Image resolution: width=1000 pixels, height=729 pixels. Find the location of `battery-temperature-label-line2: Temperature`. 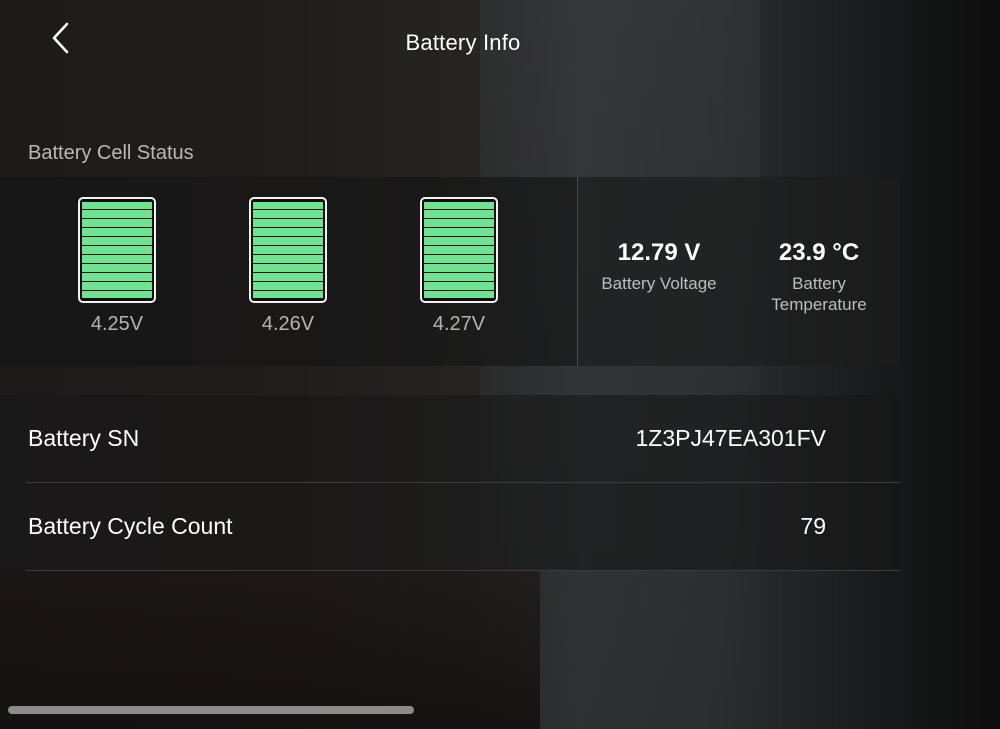

battery-temperature-label-line2: Temperature is located at coordinates (819, 304).